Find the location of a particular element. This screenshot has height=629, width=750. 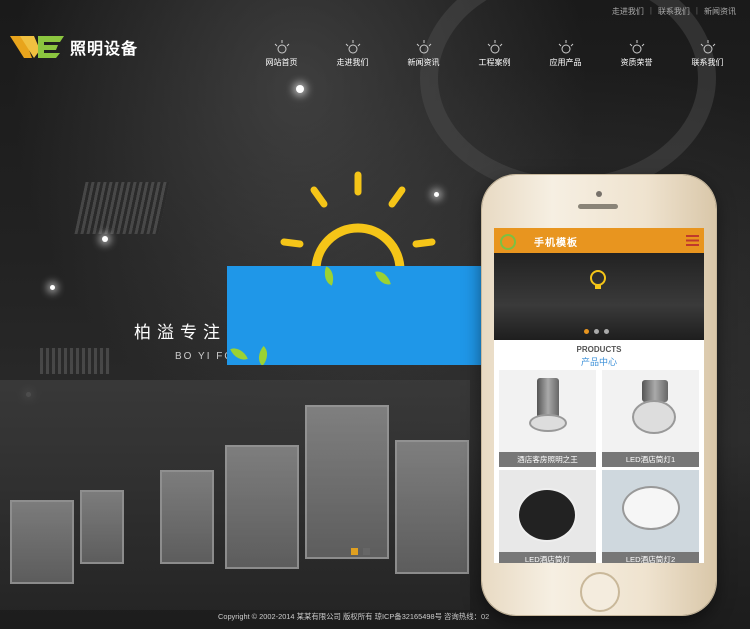

hero-slogan-en: BO YI FO is located at coordinates (205, 356).